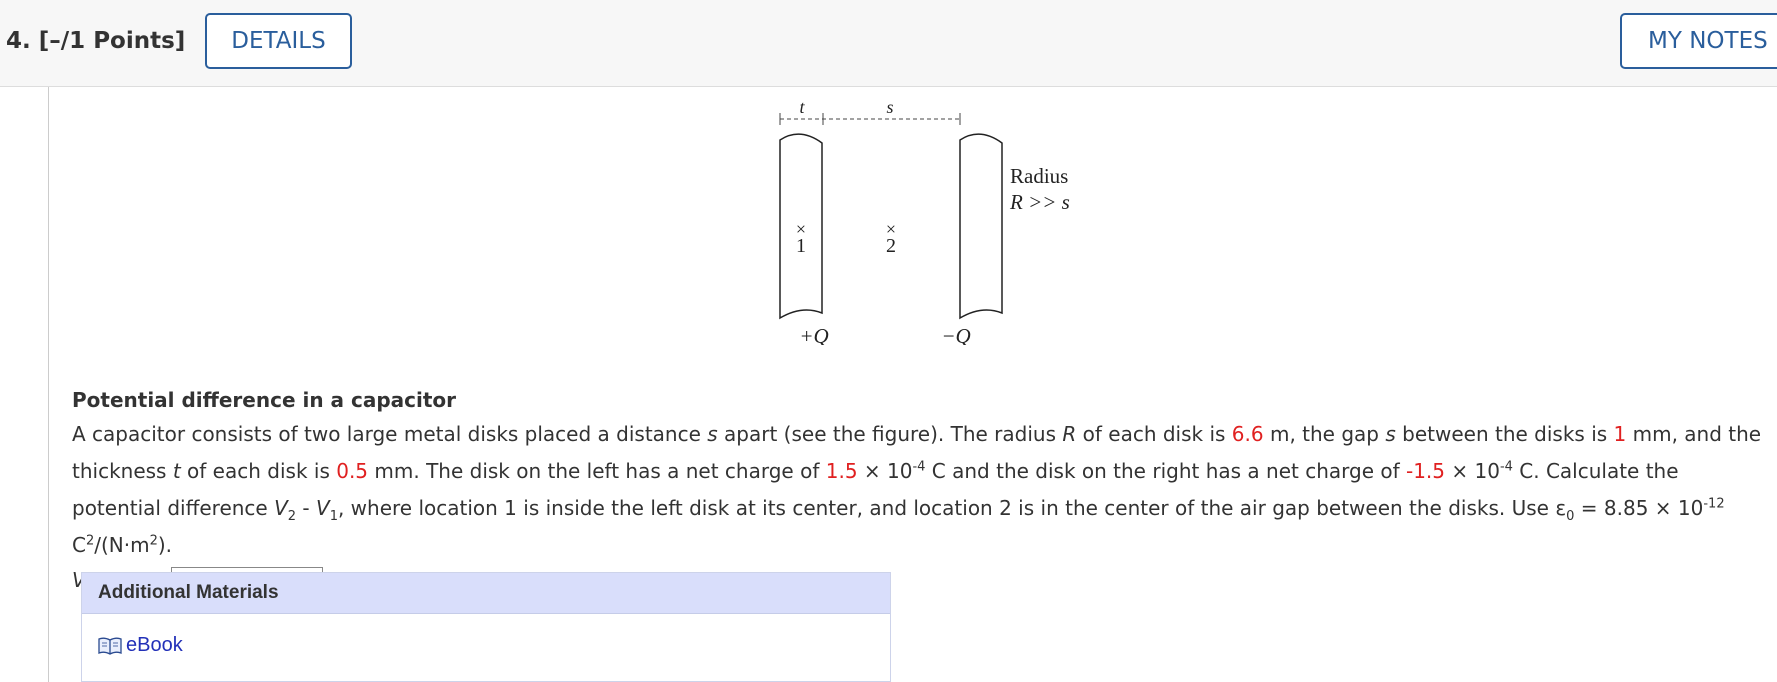 The width and height of the screenshot is (1777, 682). I want to click on left-charge: +Q, so click(813, 334).